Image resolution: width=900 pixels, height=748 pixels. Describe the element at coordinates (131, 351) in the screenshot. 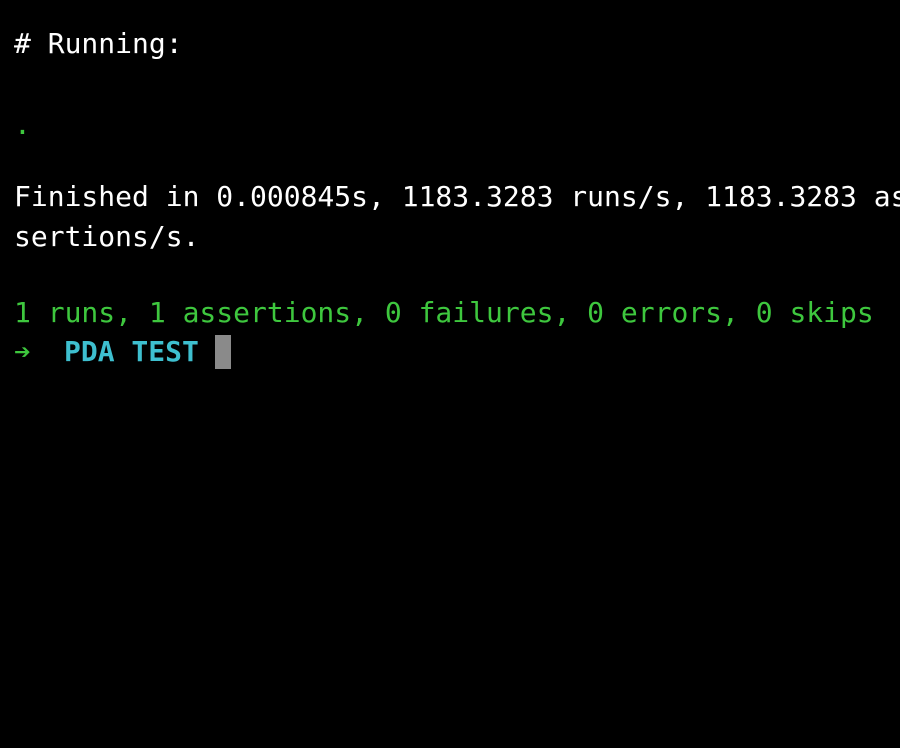

I see `prompt-directory: PDA TEST` at that location.